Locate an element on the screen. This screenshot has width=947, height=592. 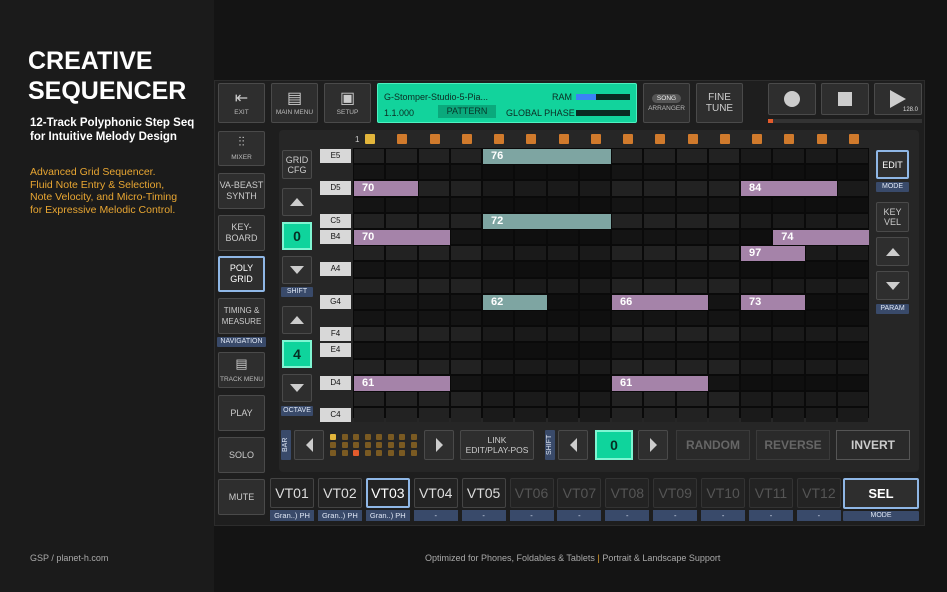
param-up-button is located at coordinates (892, 251).